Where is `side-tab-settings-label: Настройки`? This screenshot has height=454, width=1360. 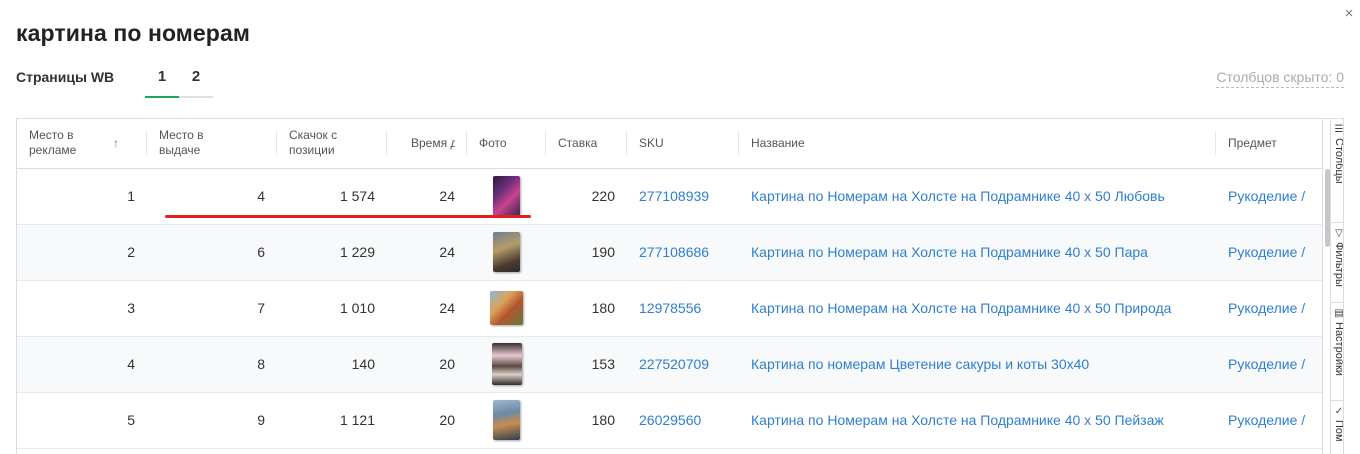 side-tab-settings-label: Настройки is located at coordinates (1338, 349).